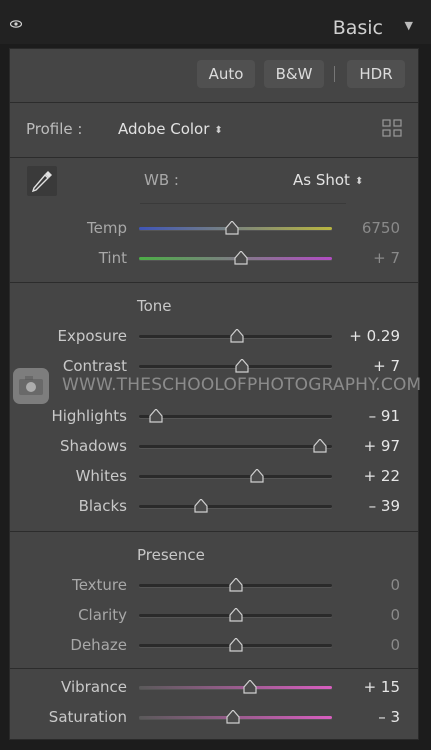 This screenshot has height=750, width=431. I want to click on exposure-label: Exposure, so click(92, 336).